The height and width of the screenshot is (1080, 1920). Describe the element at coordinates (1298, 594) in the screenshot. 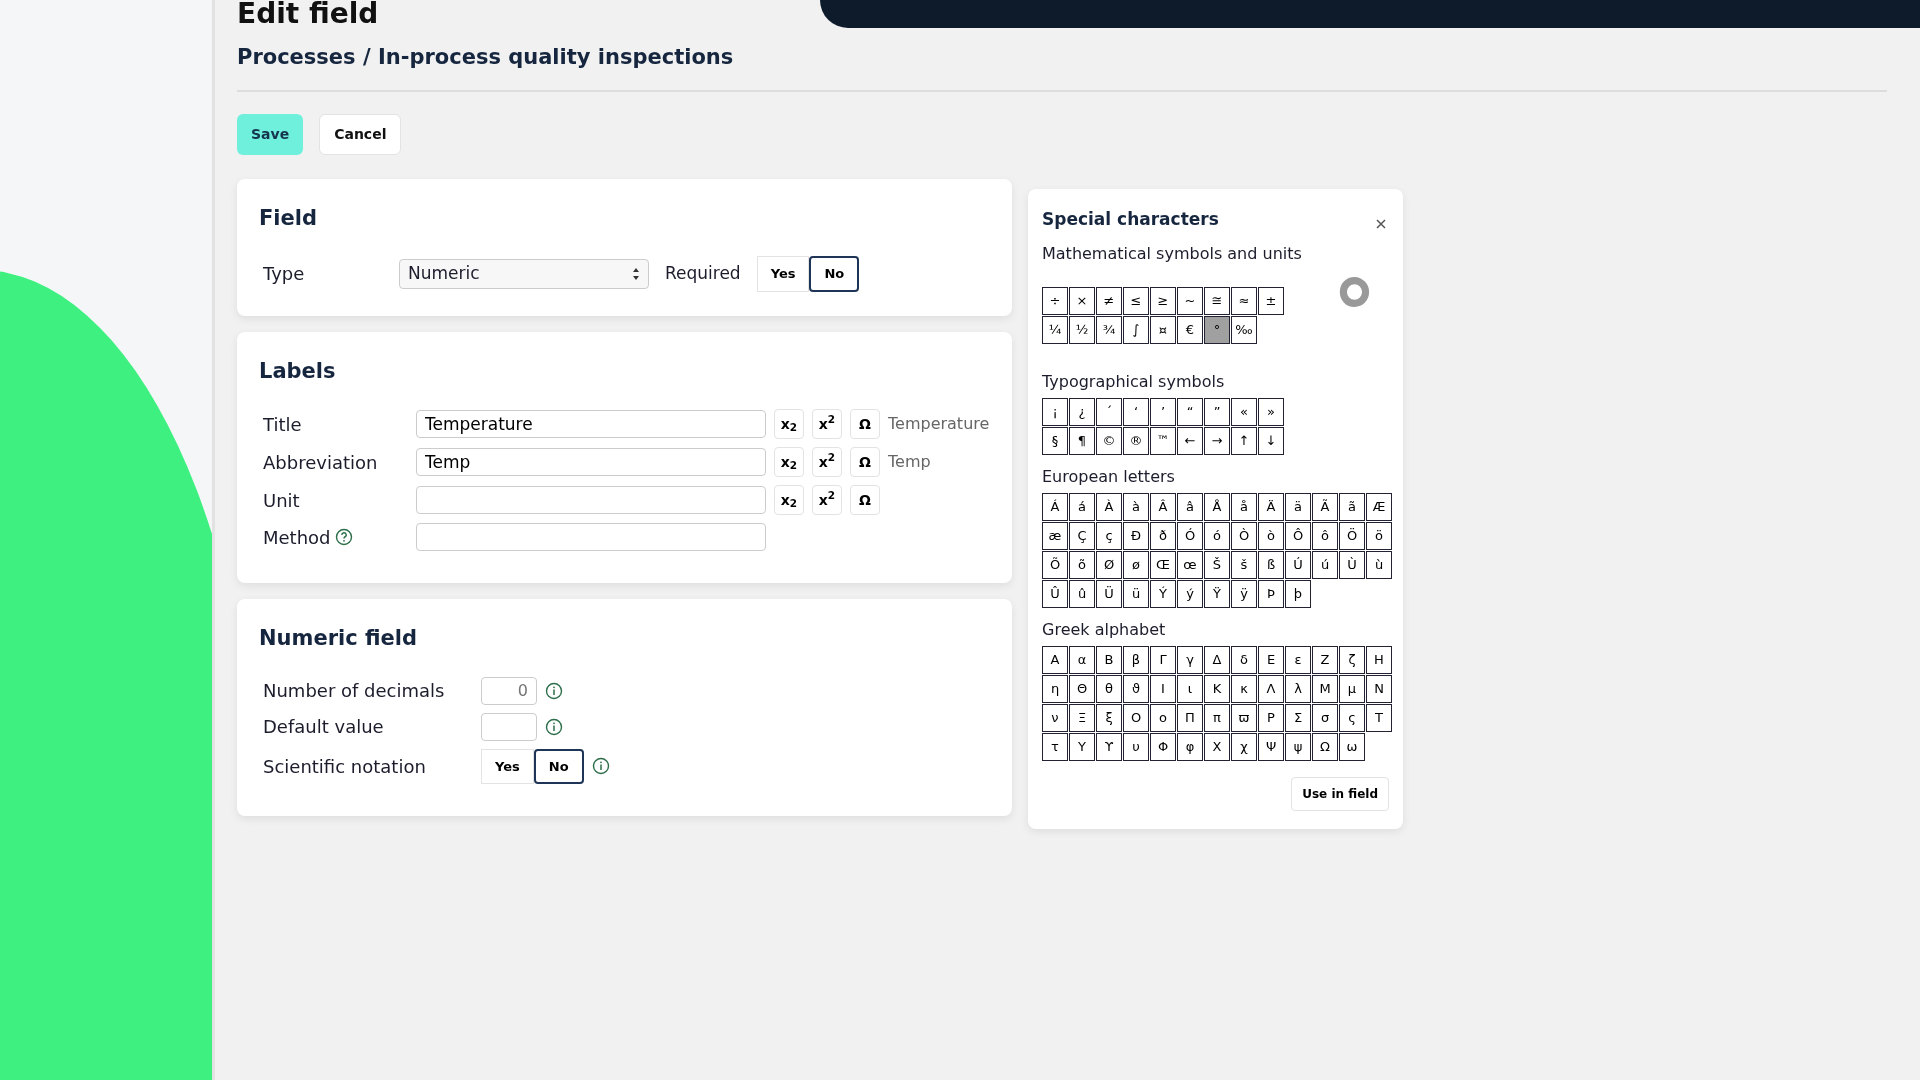

I see `character-key: þ` at that location.